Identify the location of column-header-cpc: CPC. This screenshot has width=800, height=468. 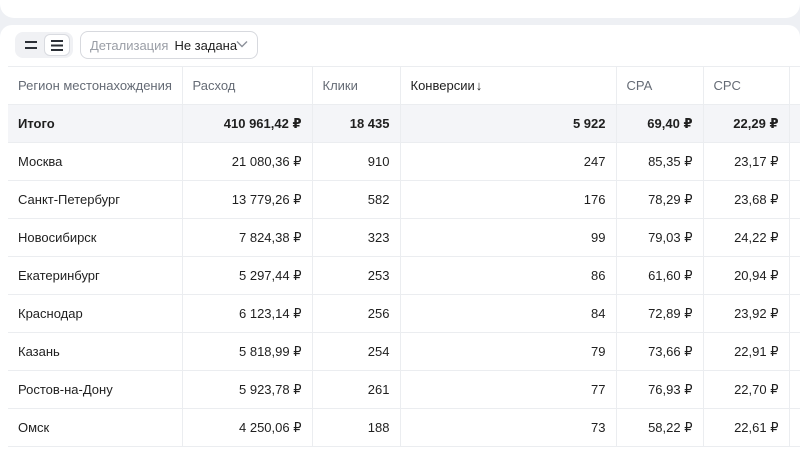
(746, 85).